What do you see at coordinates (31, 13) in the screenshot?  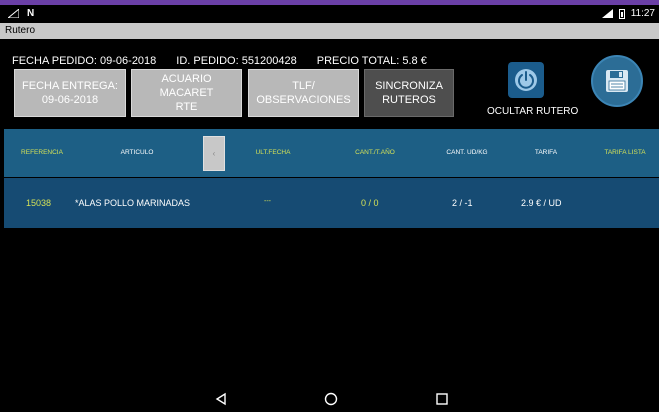 I see `notification-n-icon: N` at bounding box center [31, 13].